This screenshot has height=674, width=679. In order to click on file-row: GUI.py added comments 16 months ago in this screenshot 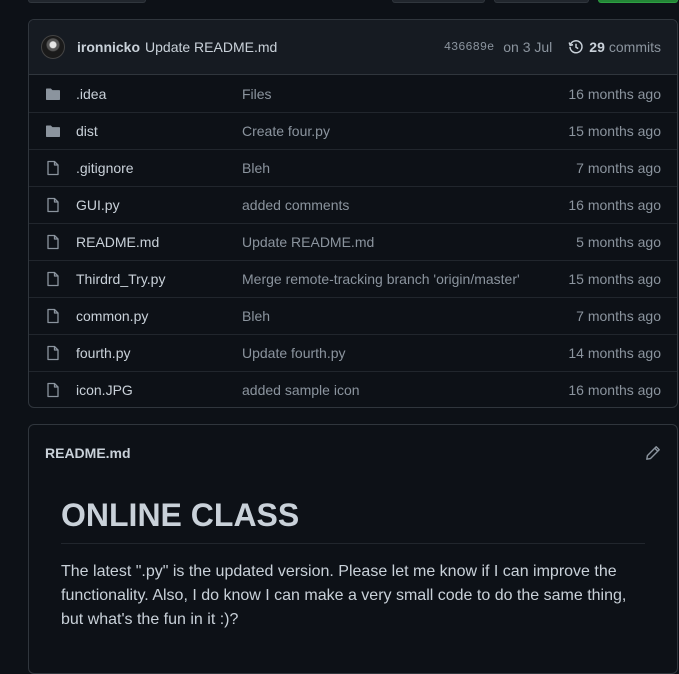, I will do `click(353, 204)`.